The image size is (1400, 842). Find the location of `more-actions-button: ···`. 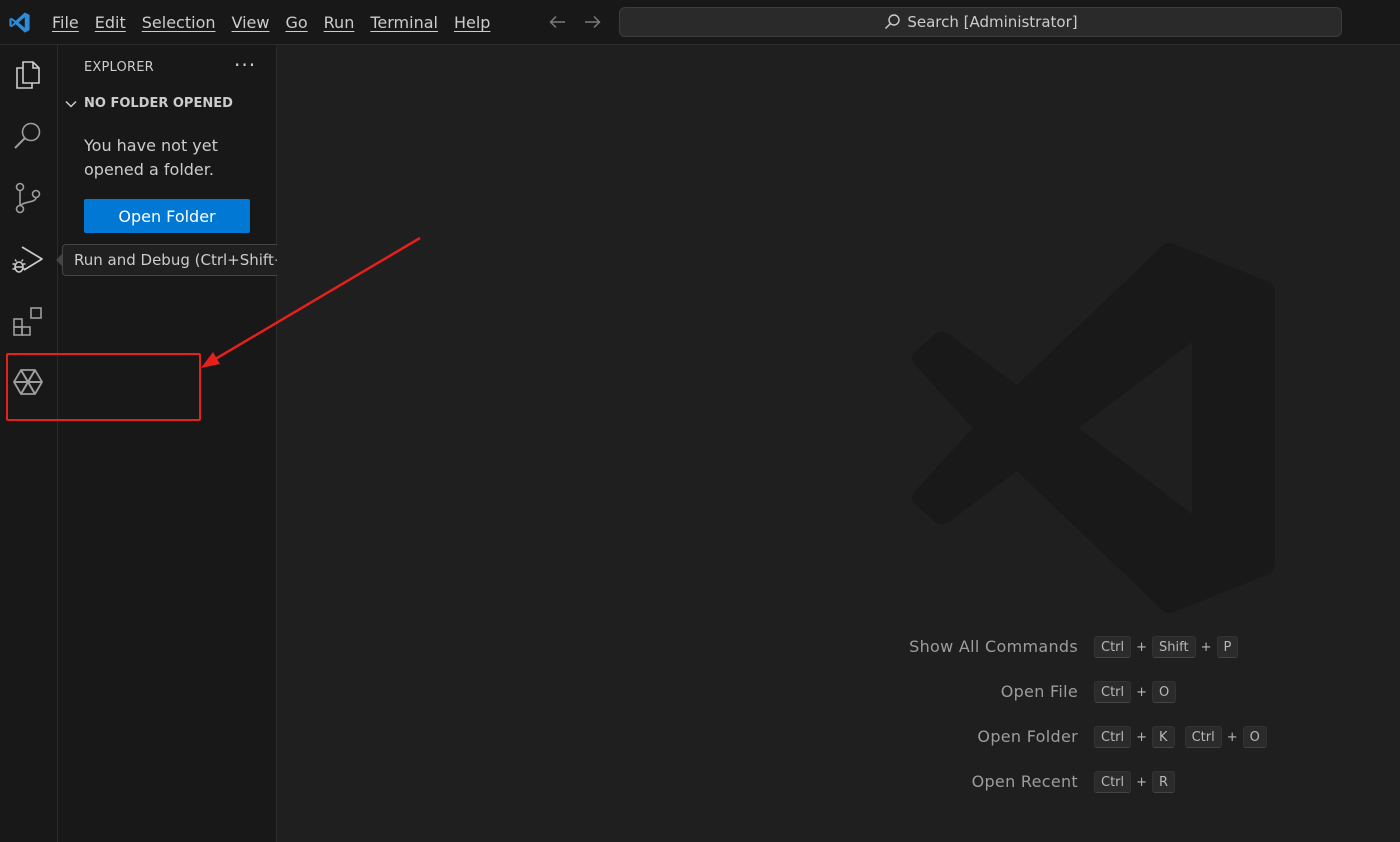

more-actions-button: ··· is located at coordinates (245, 65).